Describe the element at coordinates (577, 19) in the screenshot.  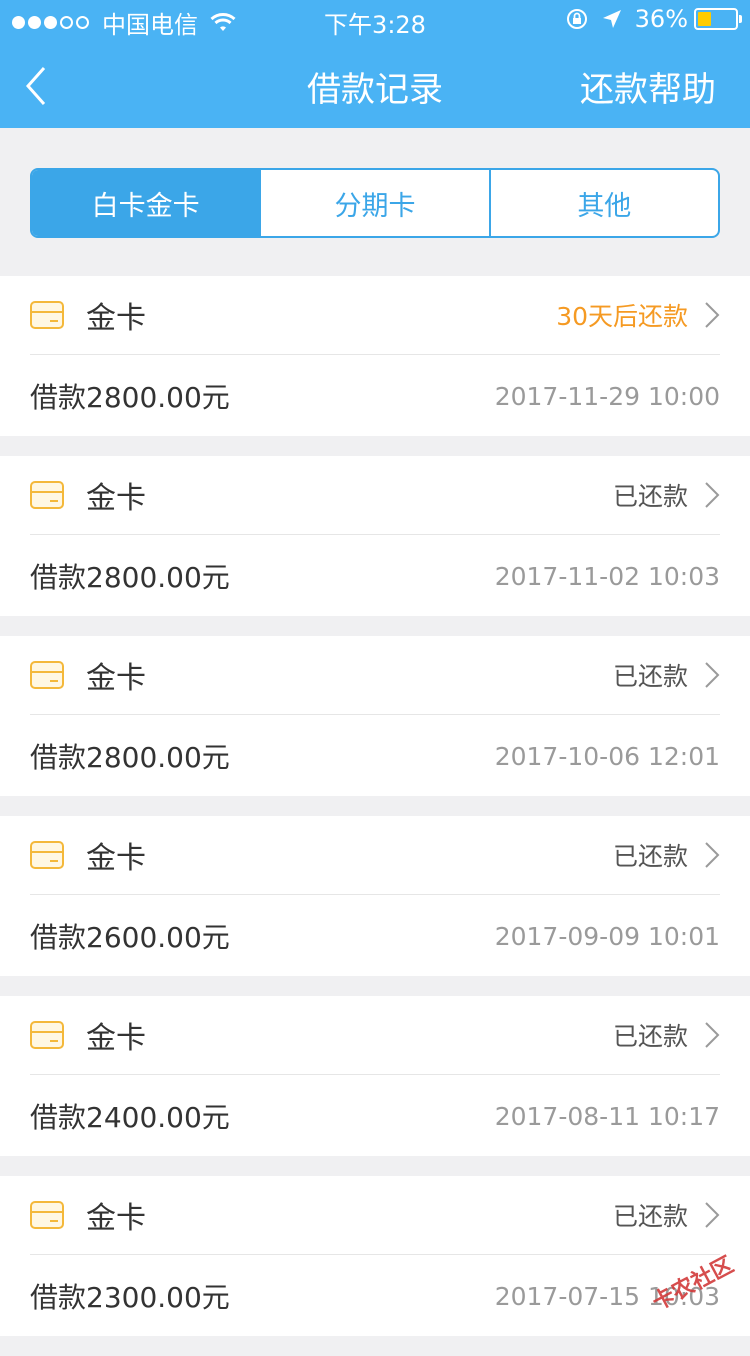
I see `rotation-lock-icon` at that location.